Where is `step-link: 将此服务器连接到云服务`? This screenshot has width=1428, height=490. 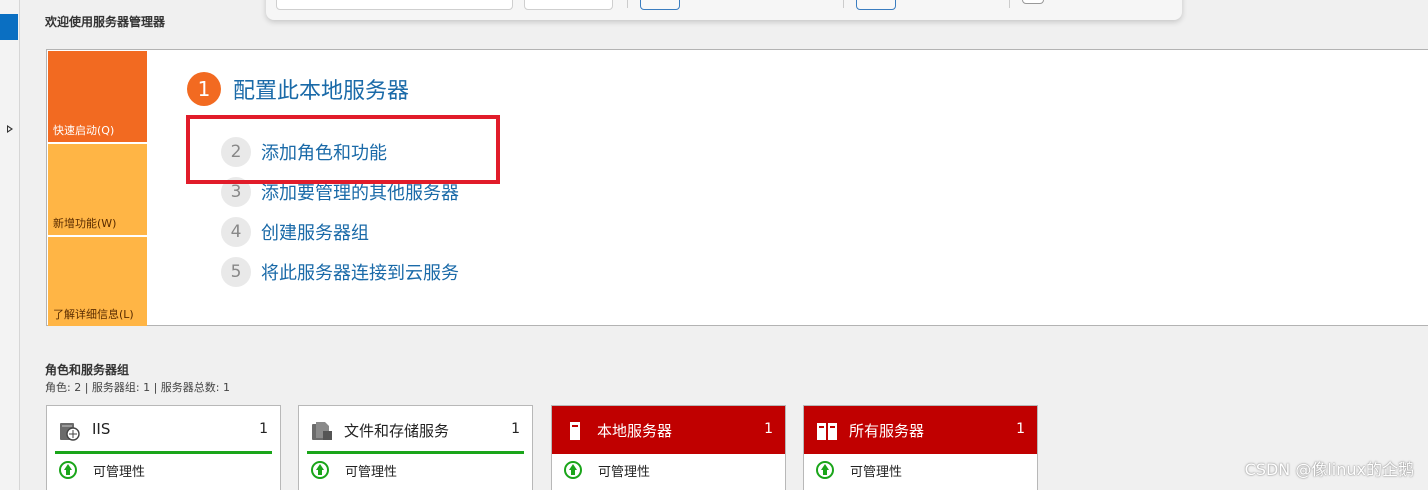
step-link: 将此服务器连接到云服务 is located at coordinates (360, 272).